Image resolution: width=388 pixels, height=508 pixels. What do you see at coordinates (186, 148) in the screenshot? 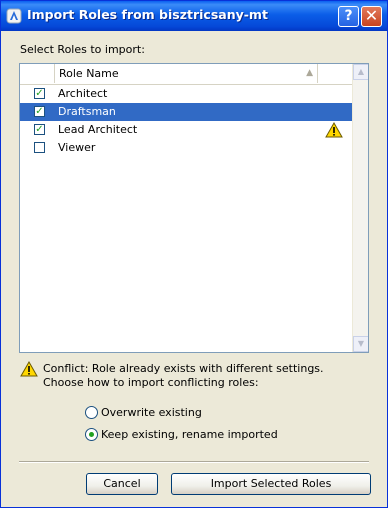
I see `table-row: Viewer` at bounding box center [186, 148].